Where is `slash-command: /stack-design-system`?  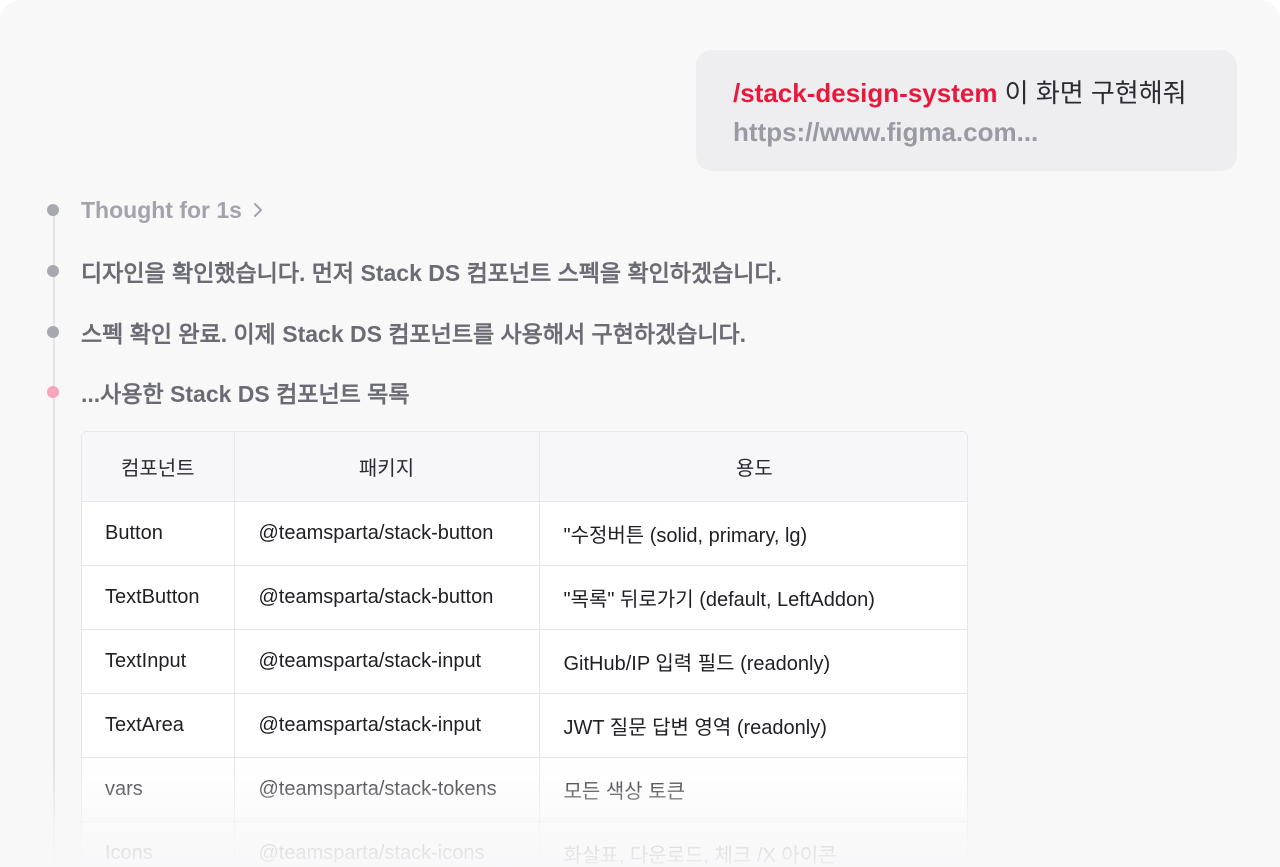 slash-command: /stack-design-system is located at coordinates (865, 93).